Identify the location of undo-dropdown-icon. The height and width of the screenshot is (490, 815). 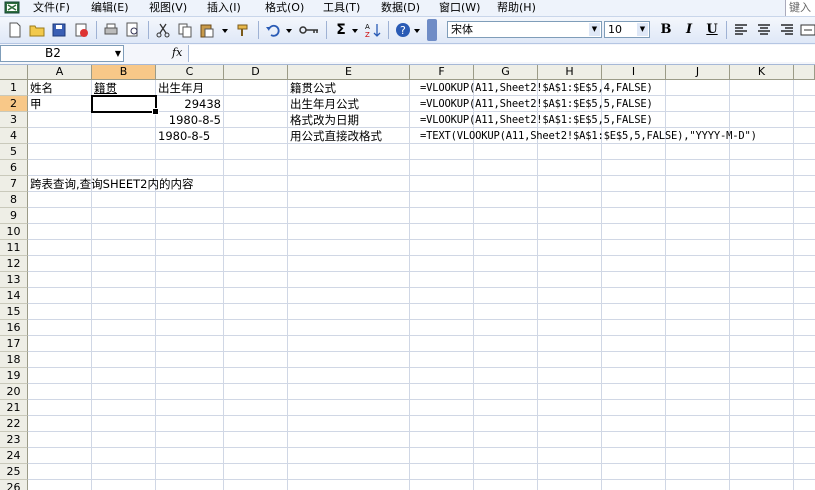
(289, 30).